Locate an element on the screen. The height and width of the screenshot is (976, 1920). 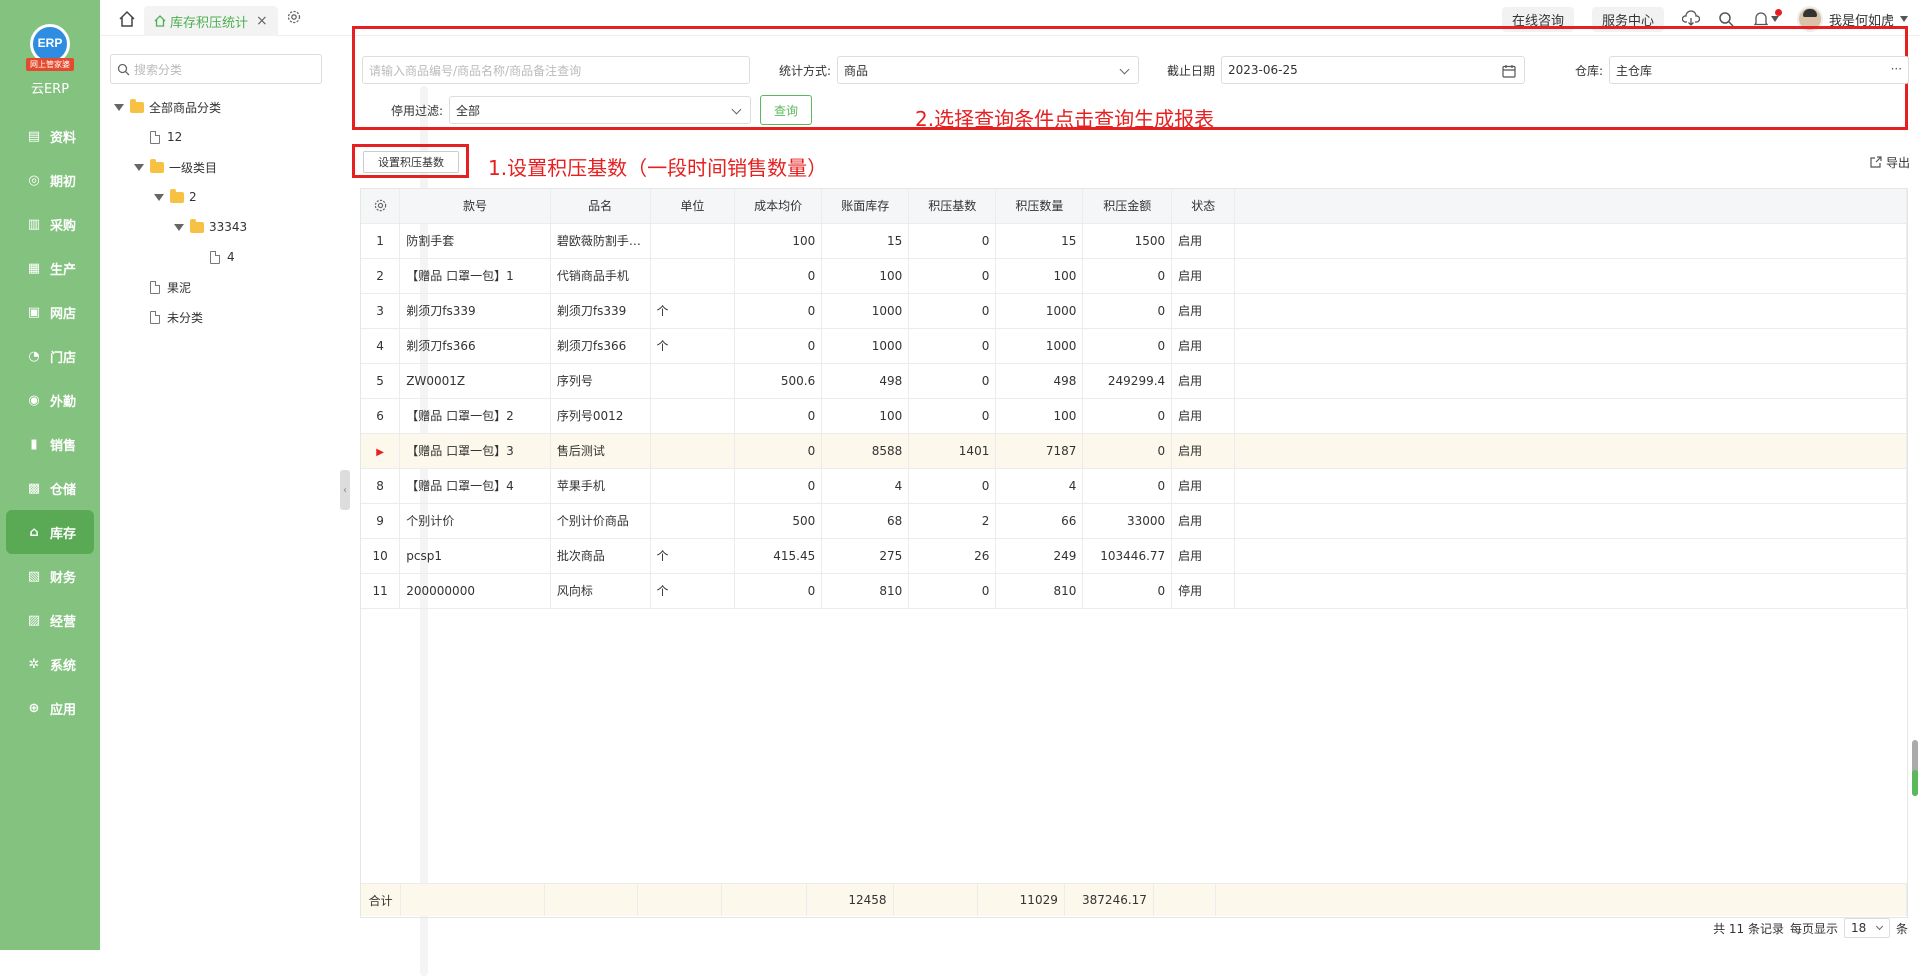
gear-icon is located at coordinates (294, 17).